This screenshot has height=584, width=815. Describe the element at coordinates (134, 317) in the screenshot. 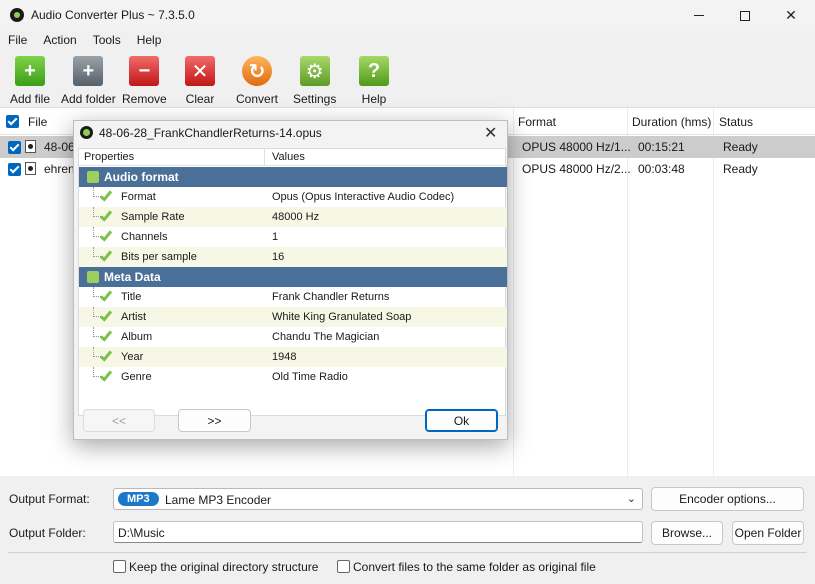

I see `property-key: Artist` at that location.